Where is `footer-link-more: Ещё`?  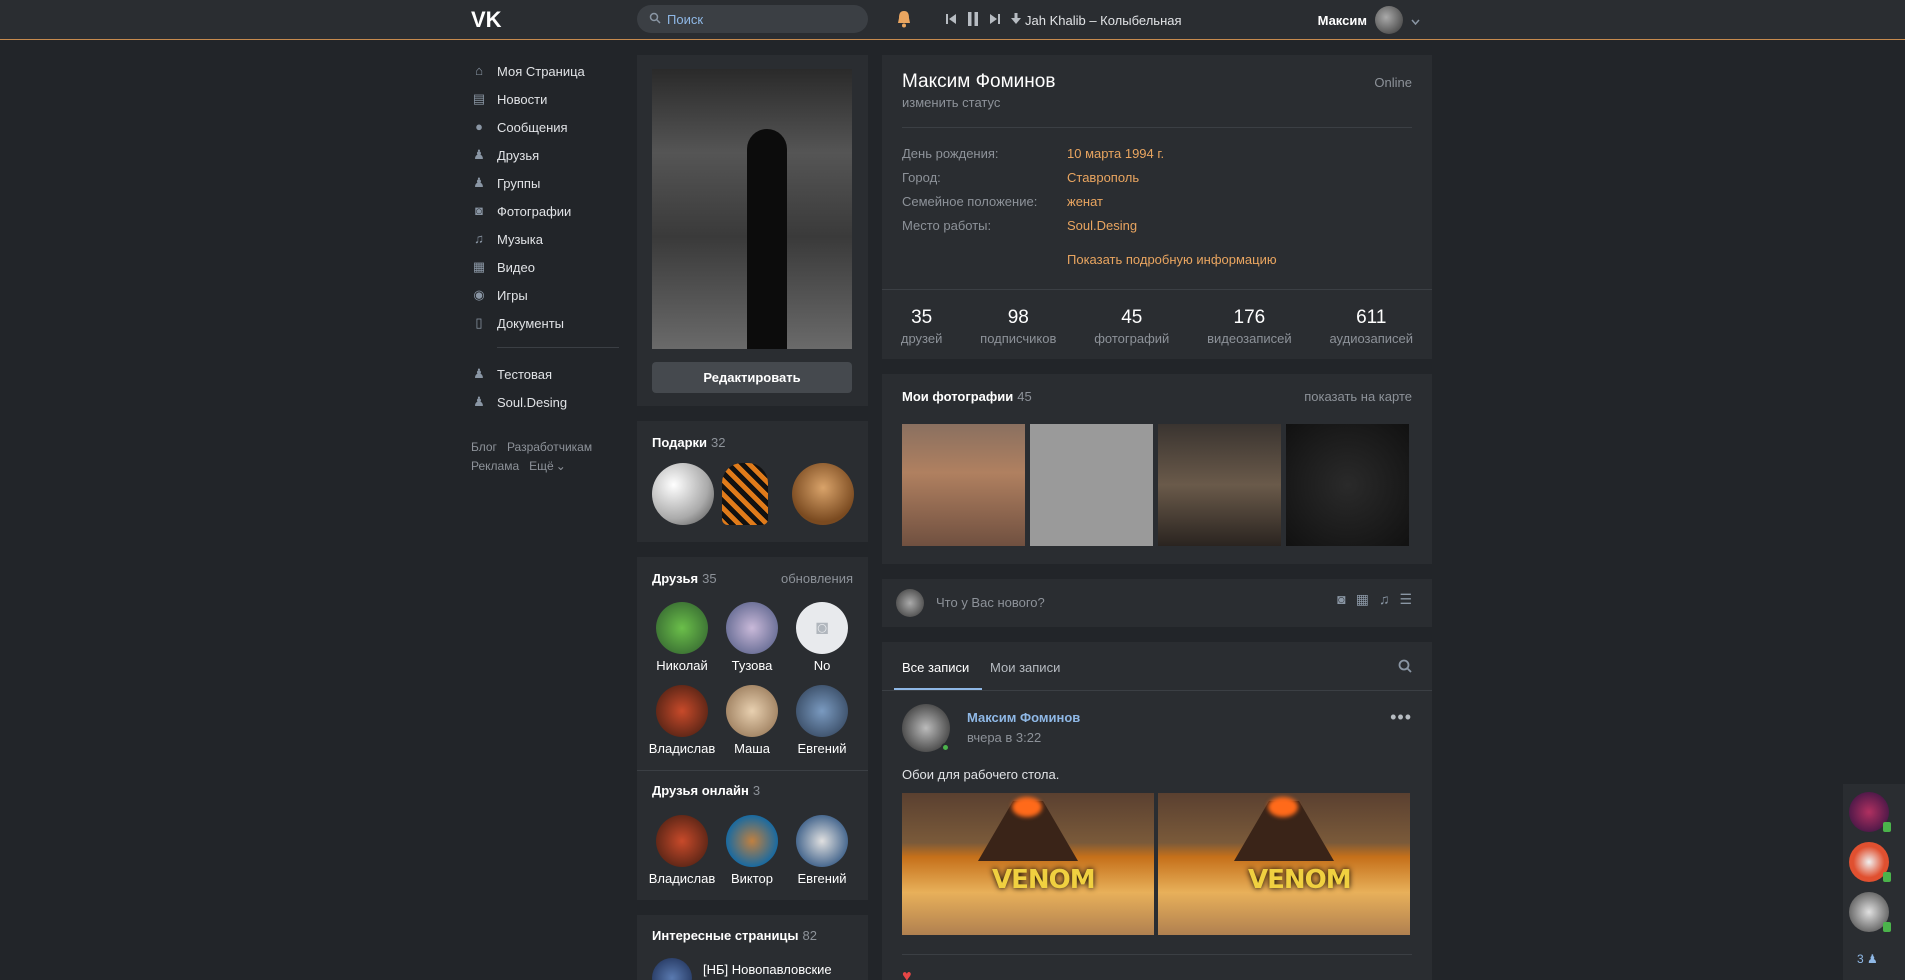
footer-link-more: Ещё is located at coordinates (541, 466).